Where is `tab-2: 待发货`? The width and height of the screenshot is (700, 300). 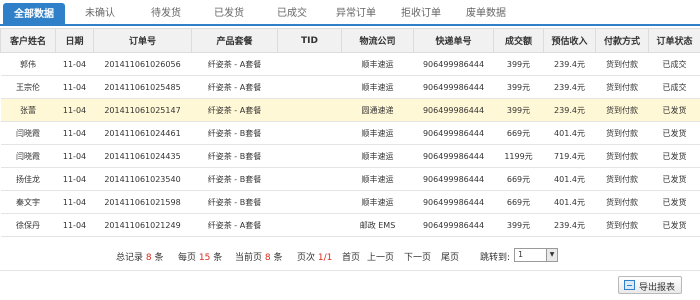 tab-2: 待发货 is located at coordinates (166, 14).